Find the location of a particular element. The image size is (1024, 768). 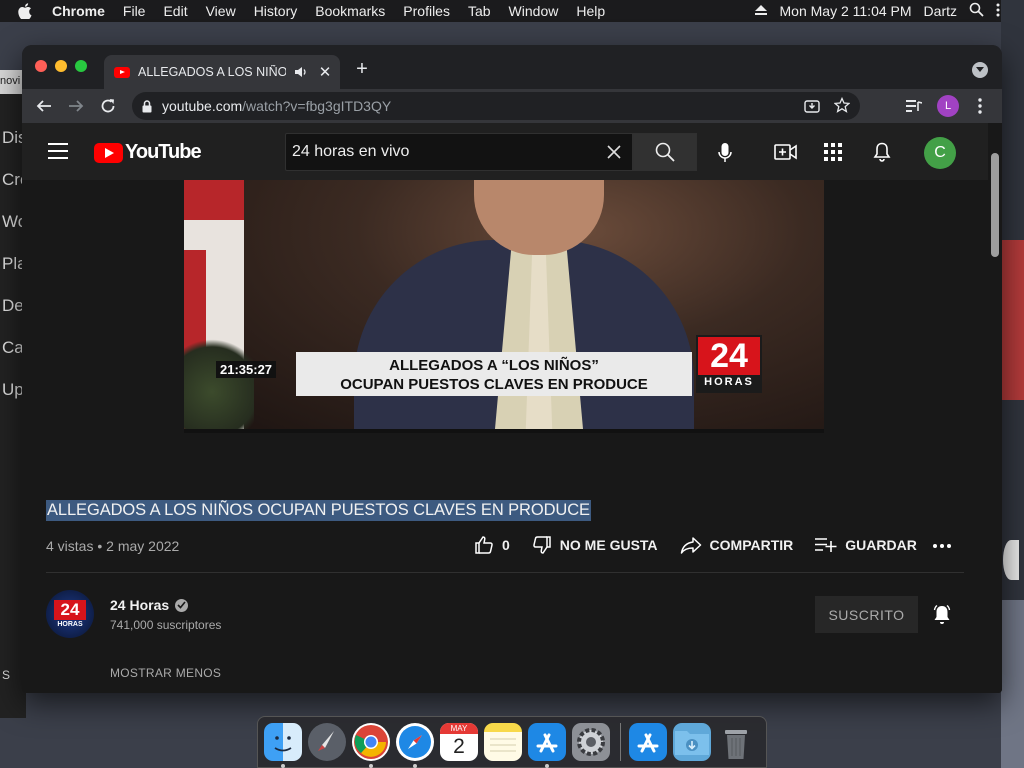

browser-tab-active: ALLEGADOS A LOS NIÑOS ✕ is located at coordinates (222, 72).